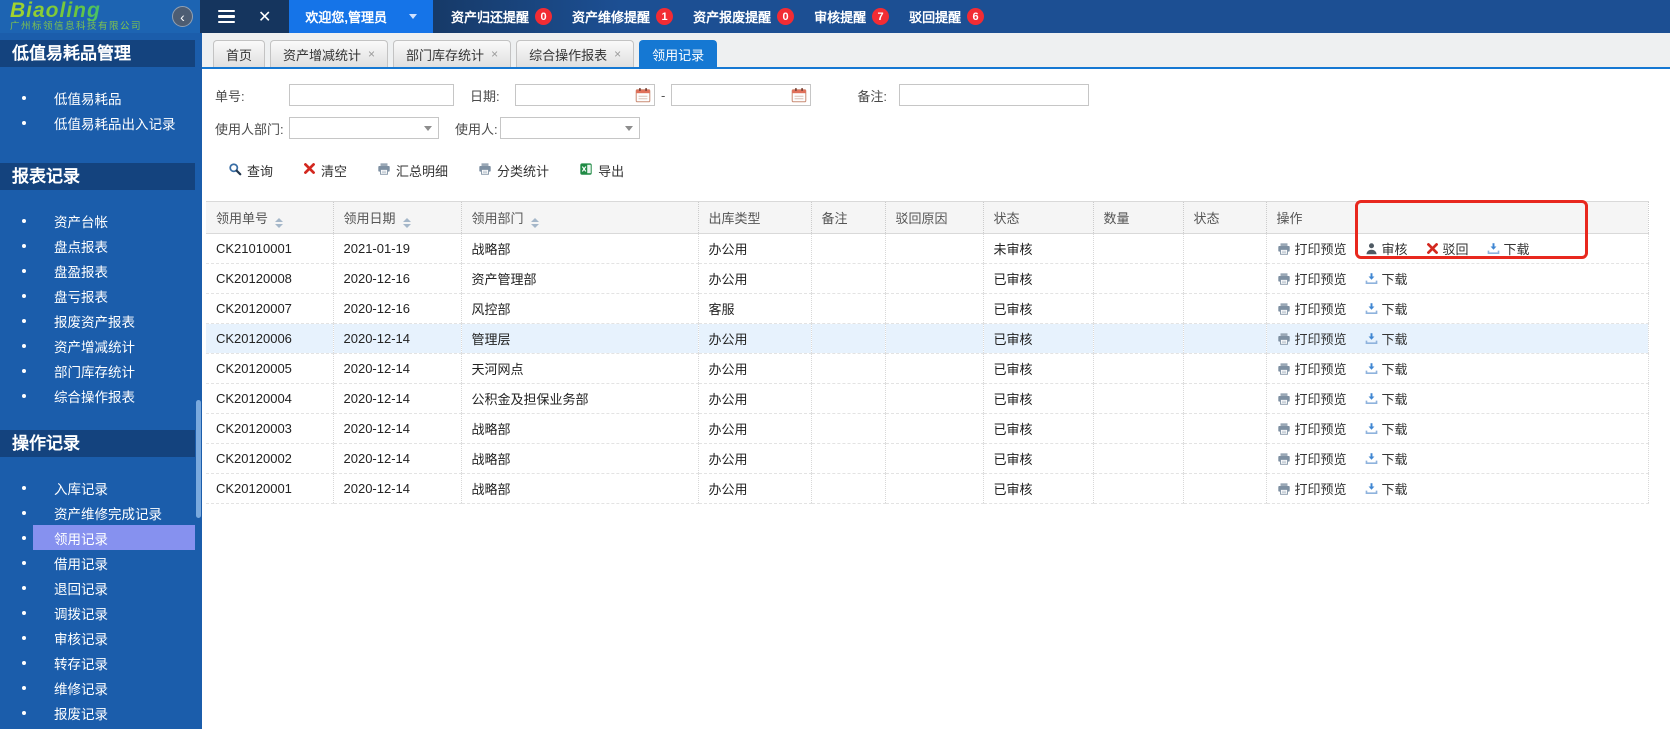 The image size is (1670, 729). I want to click on sidebar-item: 盘盈报表, so click(97, 270).